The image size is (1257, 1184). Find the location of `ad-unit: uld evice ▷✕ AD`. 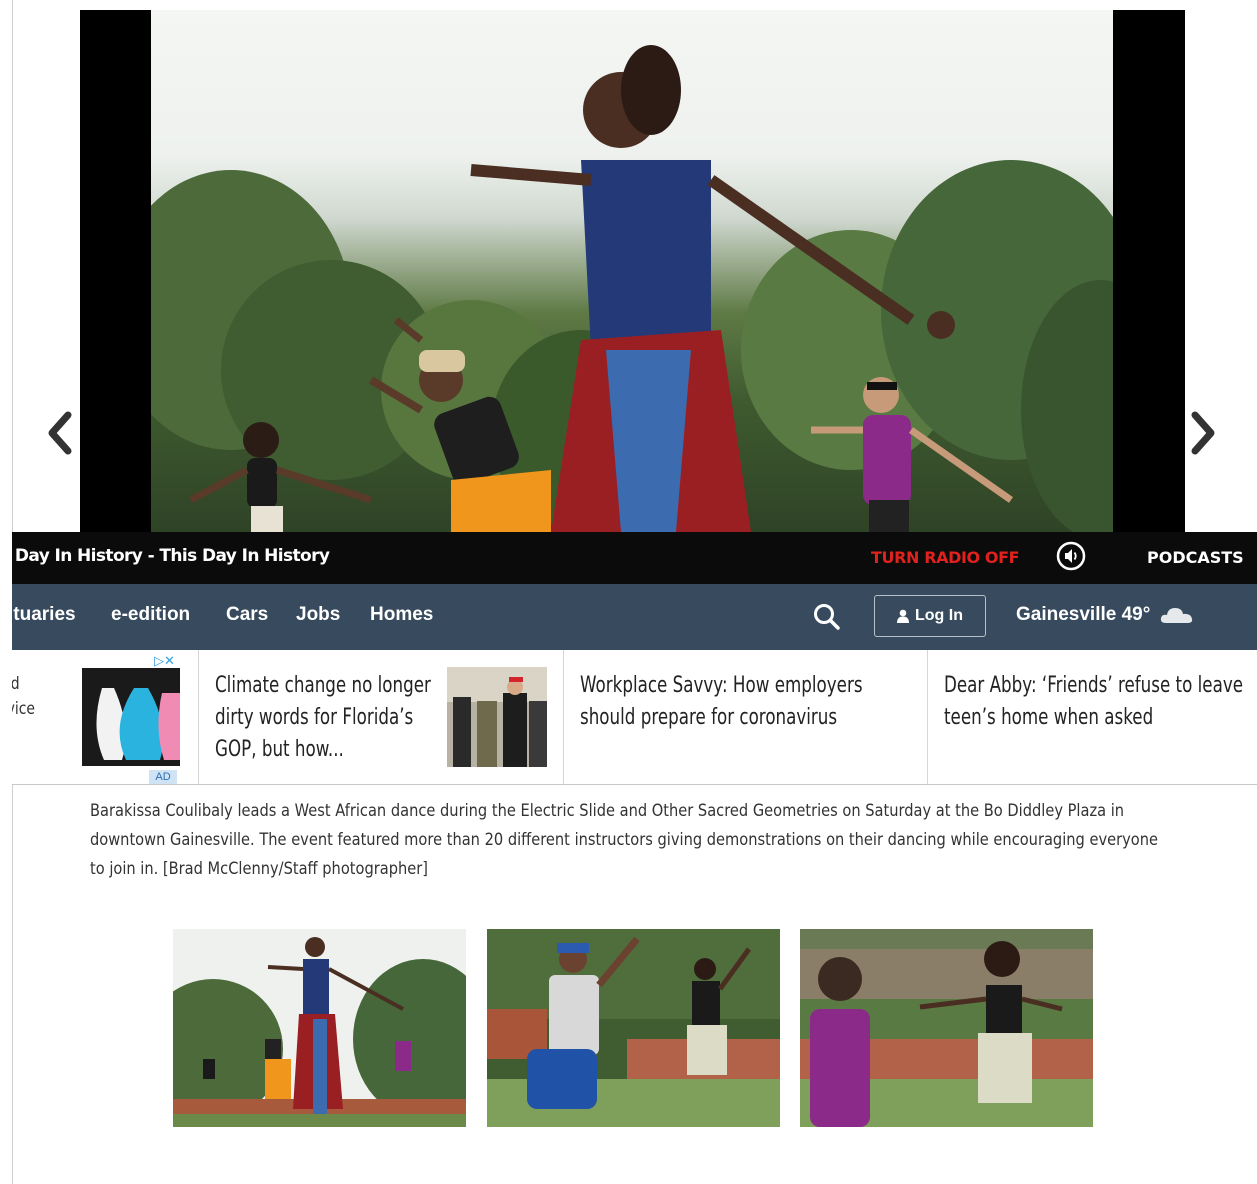

ad-unit: uld evice ▷✕ AD is located at coordinates (105, 717).